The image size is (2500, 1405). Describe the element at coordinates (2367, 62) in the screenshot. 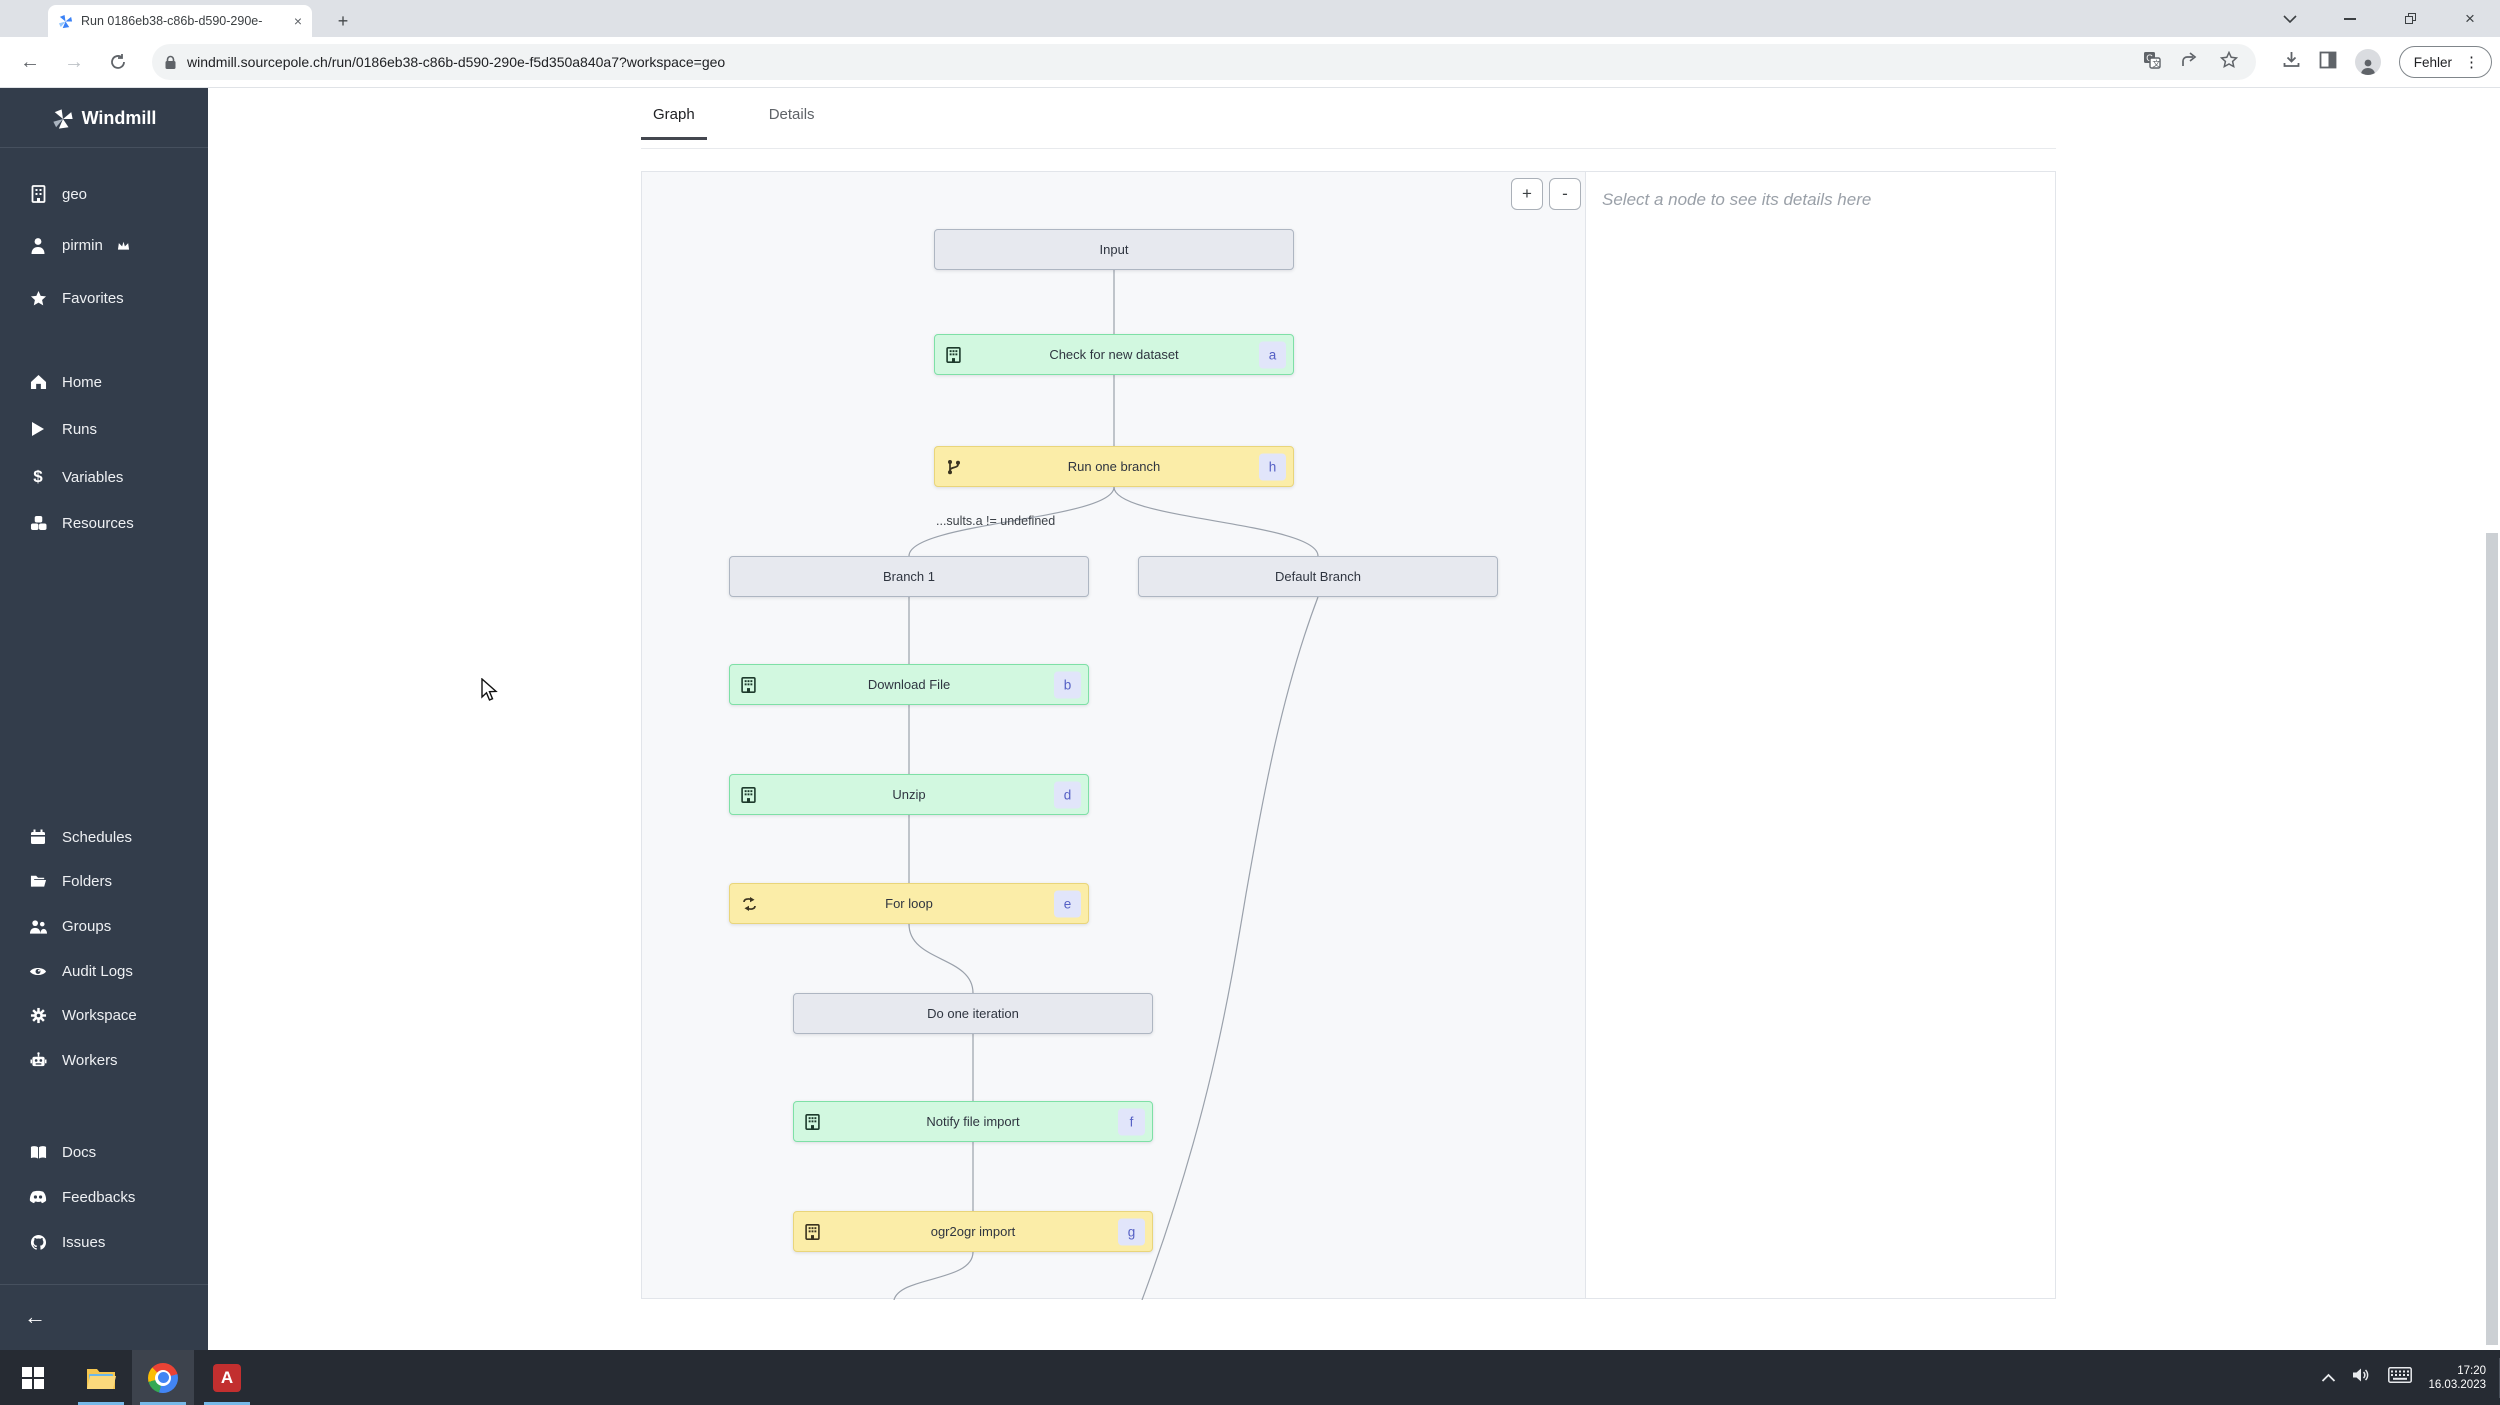

I see `profile-avatar` at that location.